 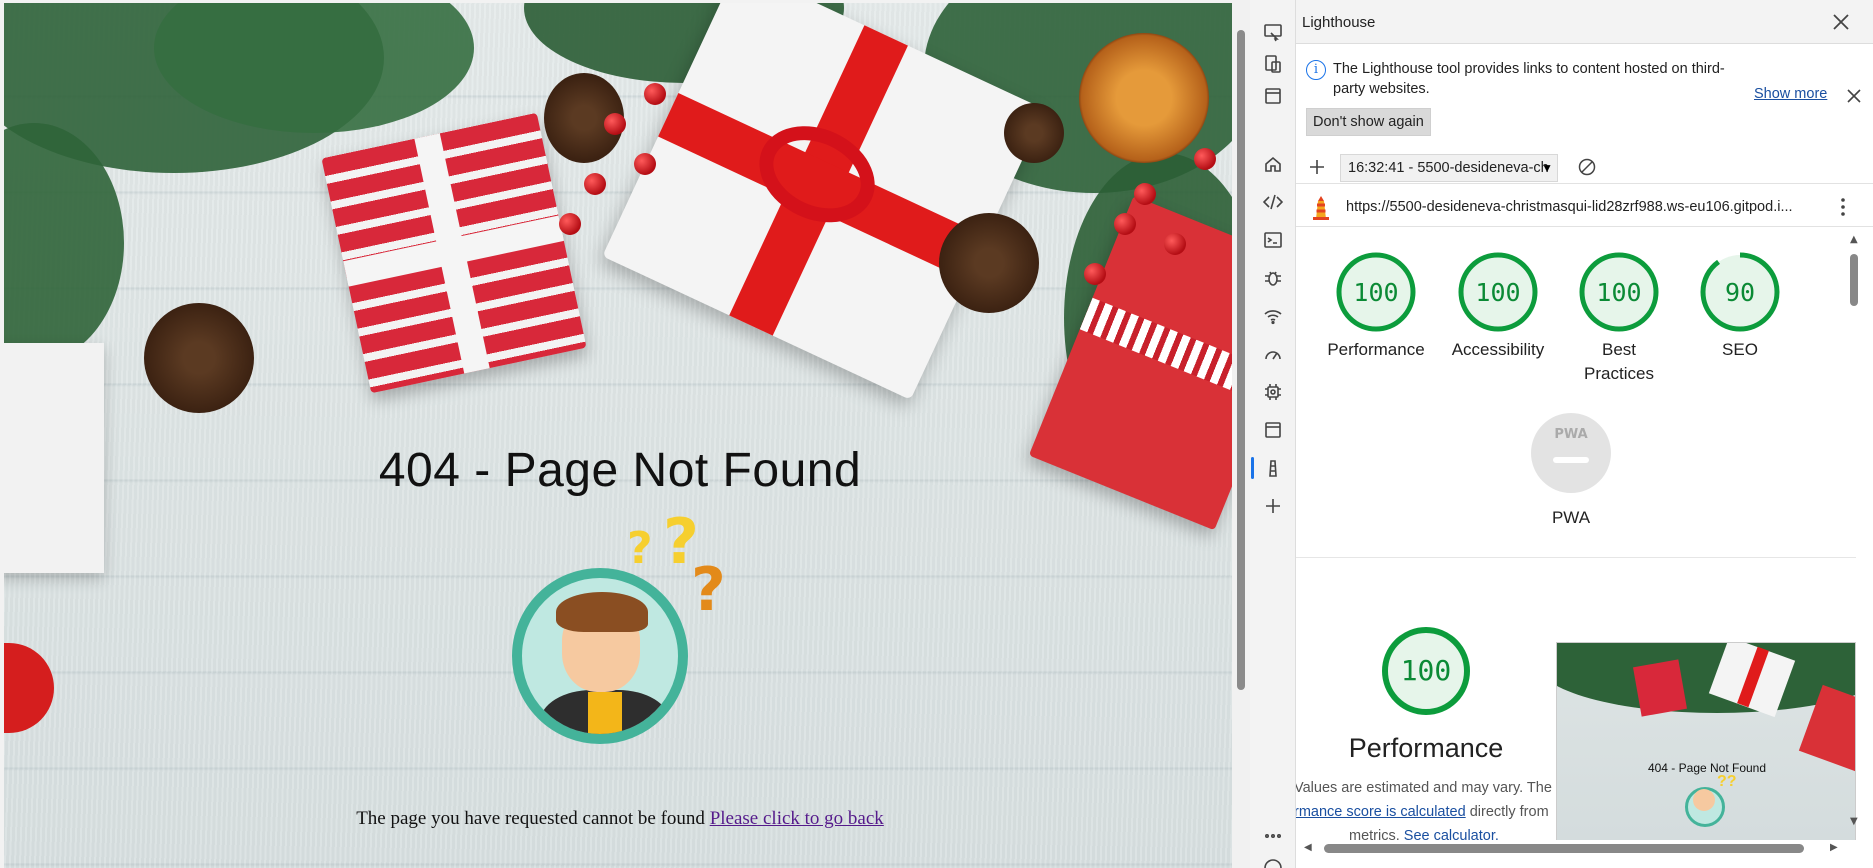 What do you see at coordinates (1854, 239) in the screenshot?
I see `scroll-up-icon: ▲` at bounding box center [1854, 239].